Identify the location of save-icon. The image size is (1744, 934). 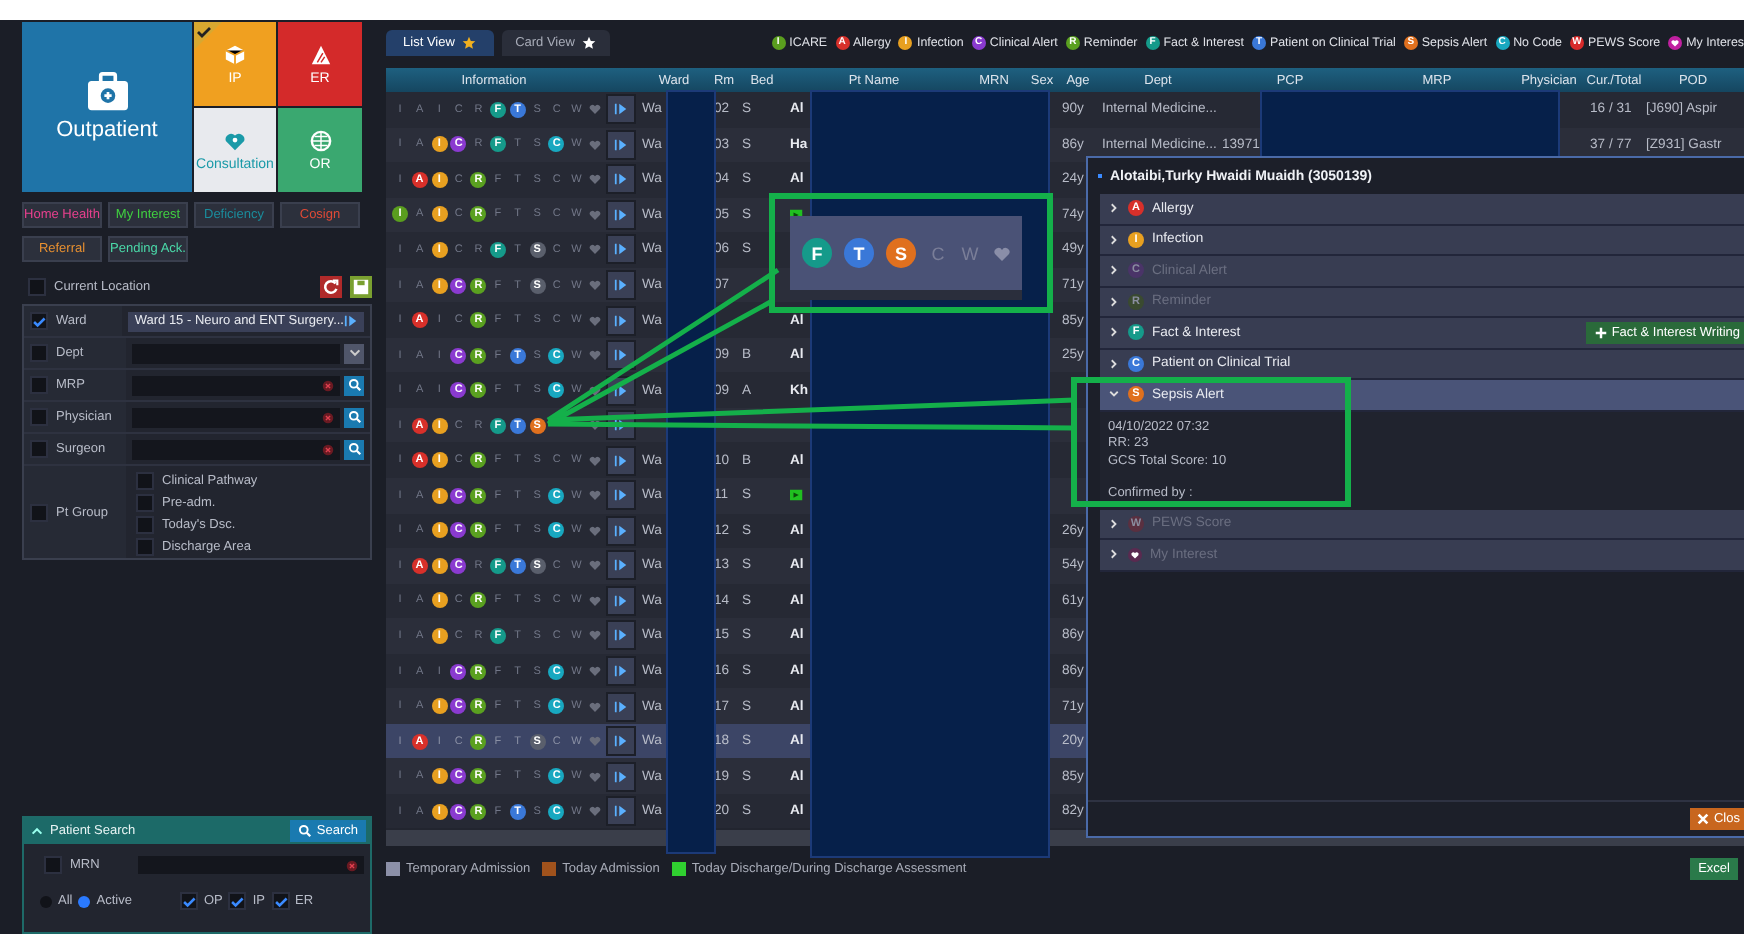
(361, 286).